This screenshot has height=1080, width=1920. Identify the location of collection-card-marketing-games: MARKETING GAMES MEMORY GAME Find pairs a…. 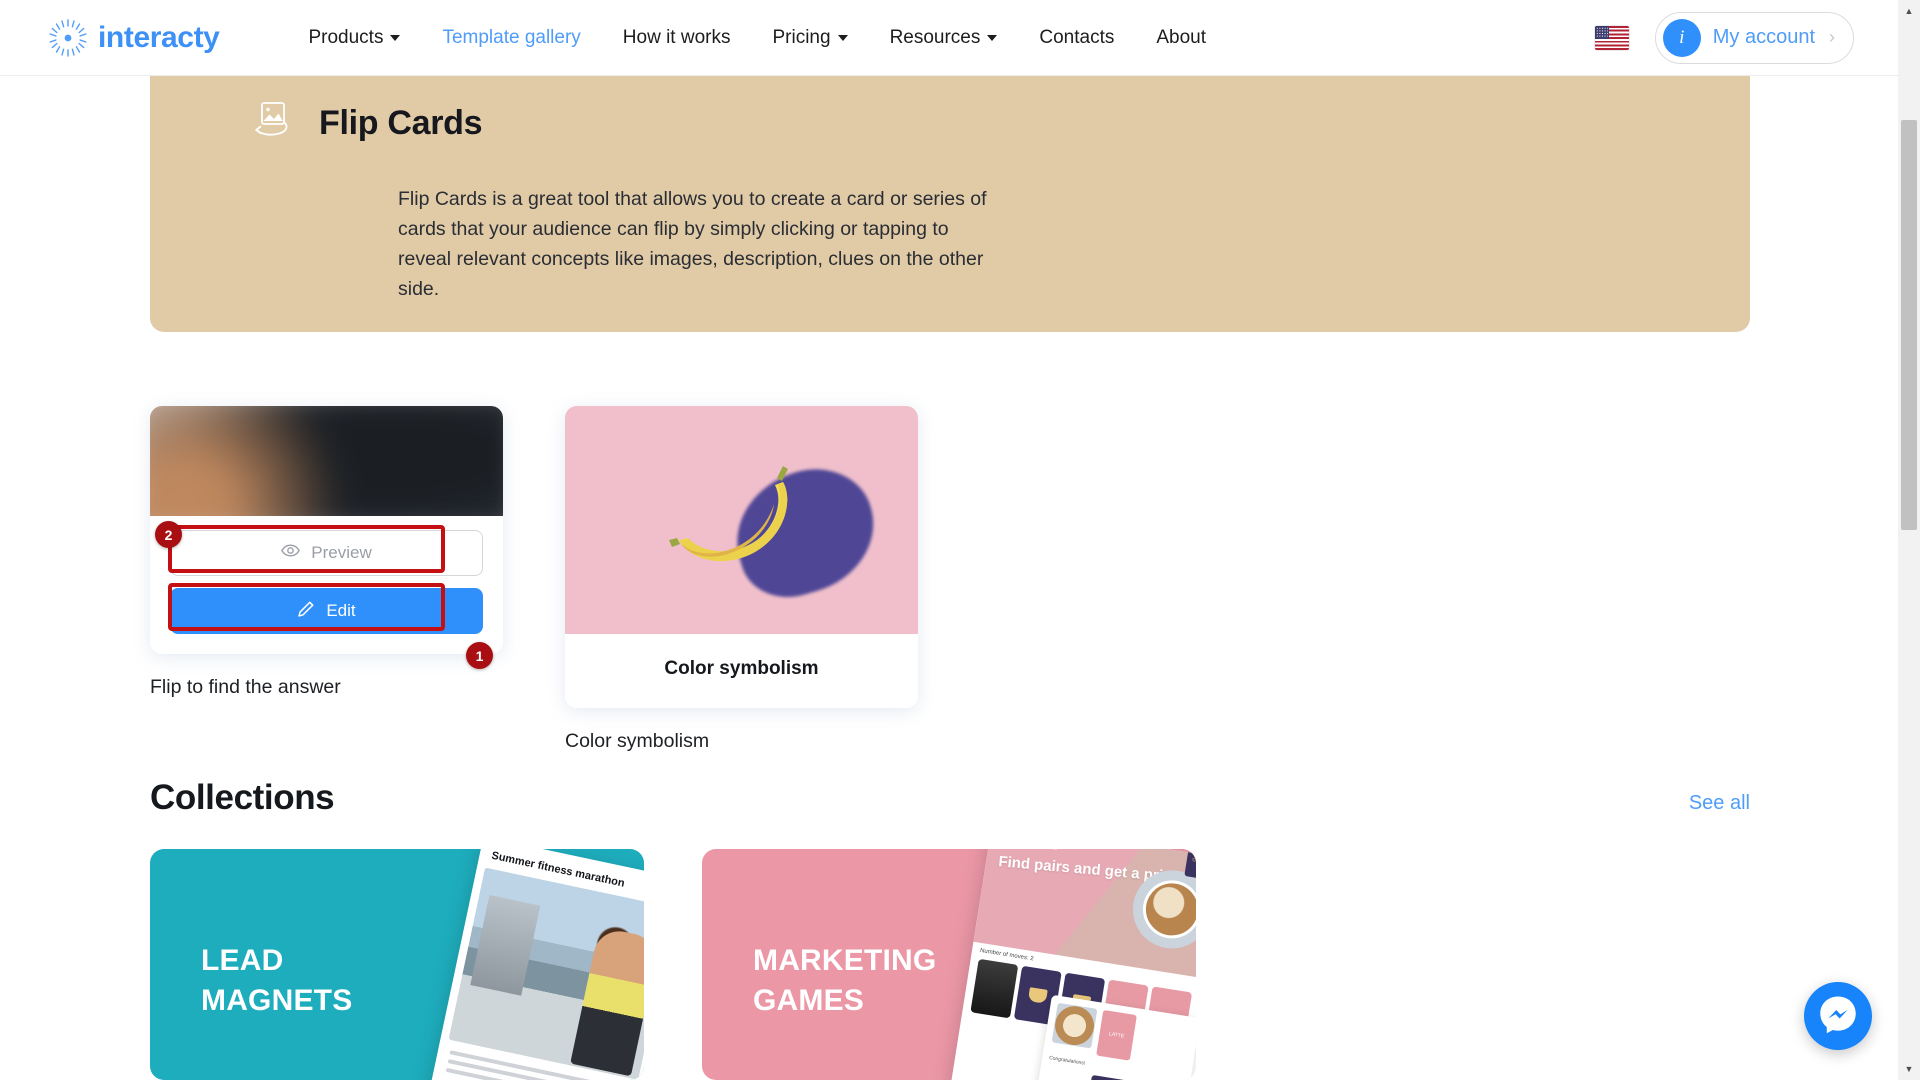
(949, 964).